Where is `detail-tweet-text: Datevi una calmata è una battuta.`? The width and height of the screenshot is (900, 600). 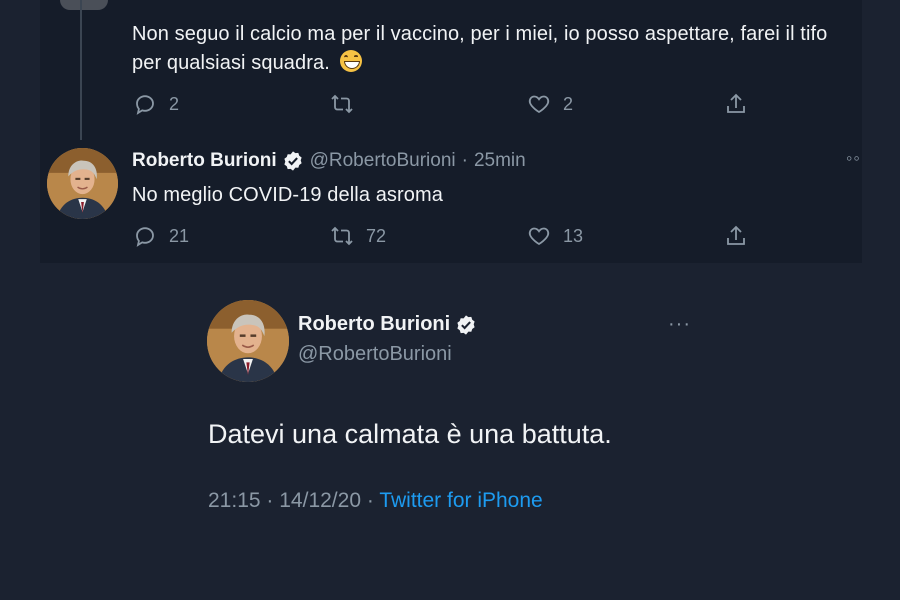
detail-tweet-text: Datevi una calmata è una battuta. is located at coordinates (410, 434).